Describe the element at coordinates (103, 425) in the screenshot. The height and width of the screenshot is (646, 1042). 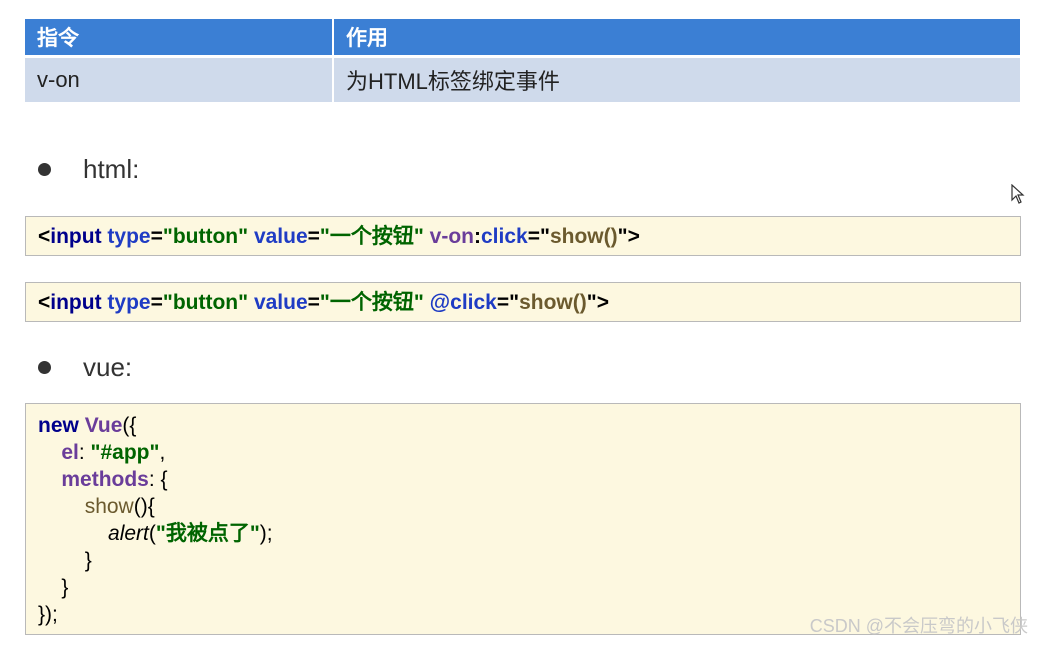
I see `code-token: Vue` at that location.